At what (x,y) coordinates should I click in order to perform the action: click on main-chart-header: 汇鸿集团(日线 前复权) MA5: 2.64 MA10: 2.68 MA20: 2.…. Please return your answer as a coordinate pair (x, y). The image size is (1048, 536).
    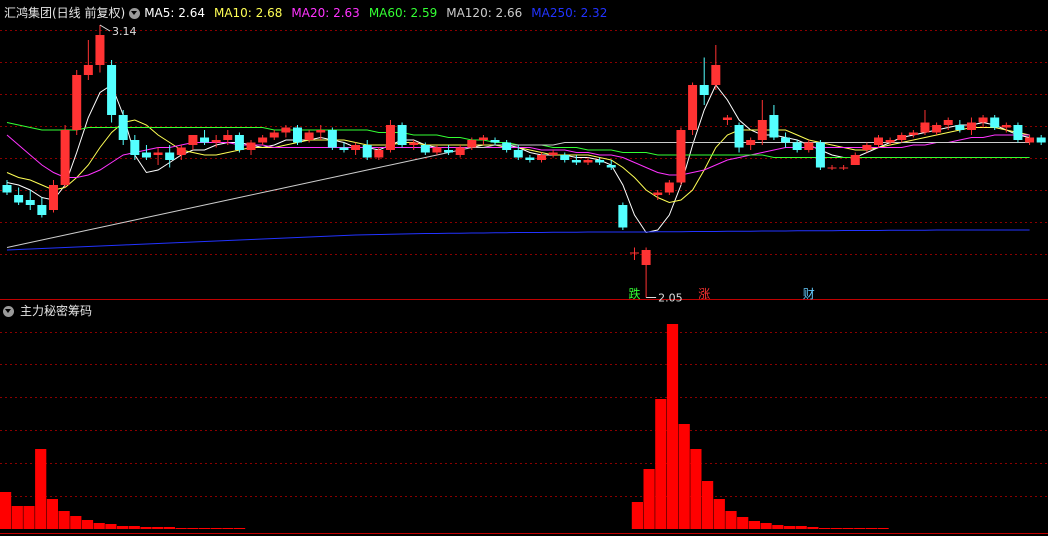
    Looking at the image, I should click on (308, 13).